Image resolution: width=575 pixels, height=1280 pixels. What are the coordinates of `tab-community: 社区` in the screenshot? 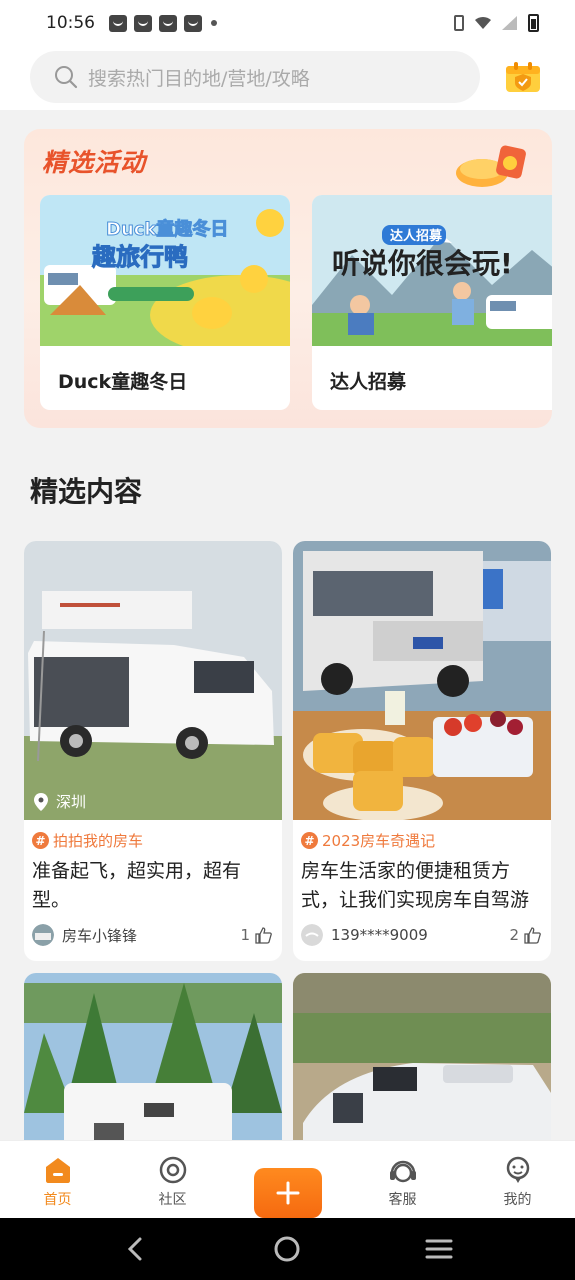 It's located at (172, 1179).